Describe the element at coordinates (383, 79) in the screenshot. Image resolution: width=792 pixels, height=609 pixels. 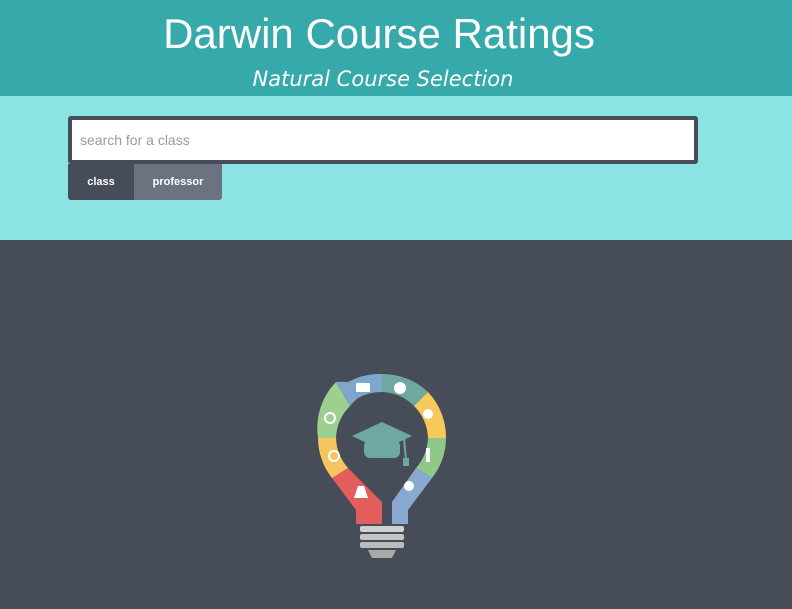
I see `app-subtitle: Natural Course Selection` at that location.